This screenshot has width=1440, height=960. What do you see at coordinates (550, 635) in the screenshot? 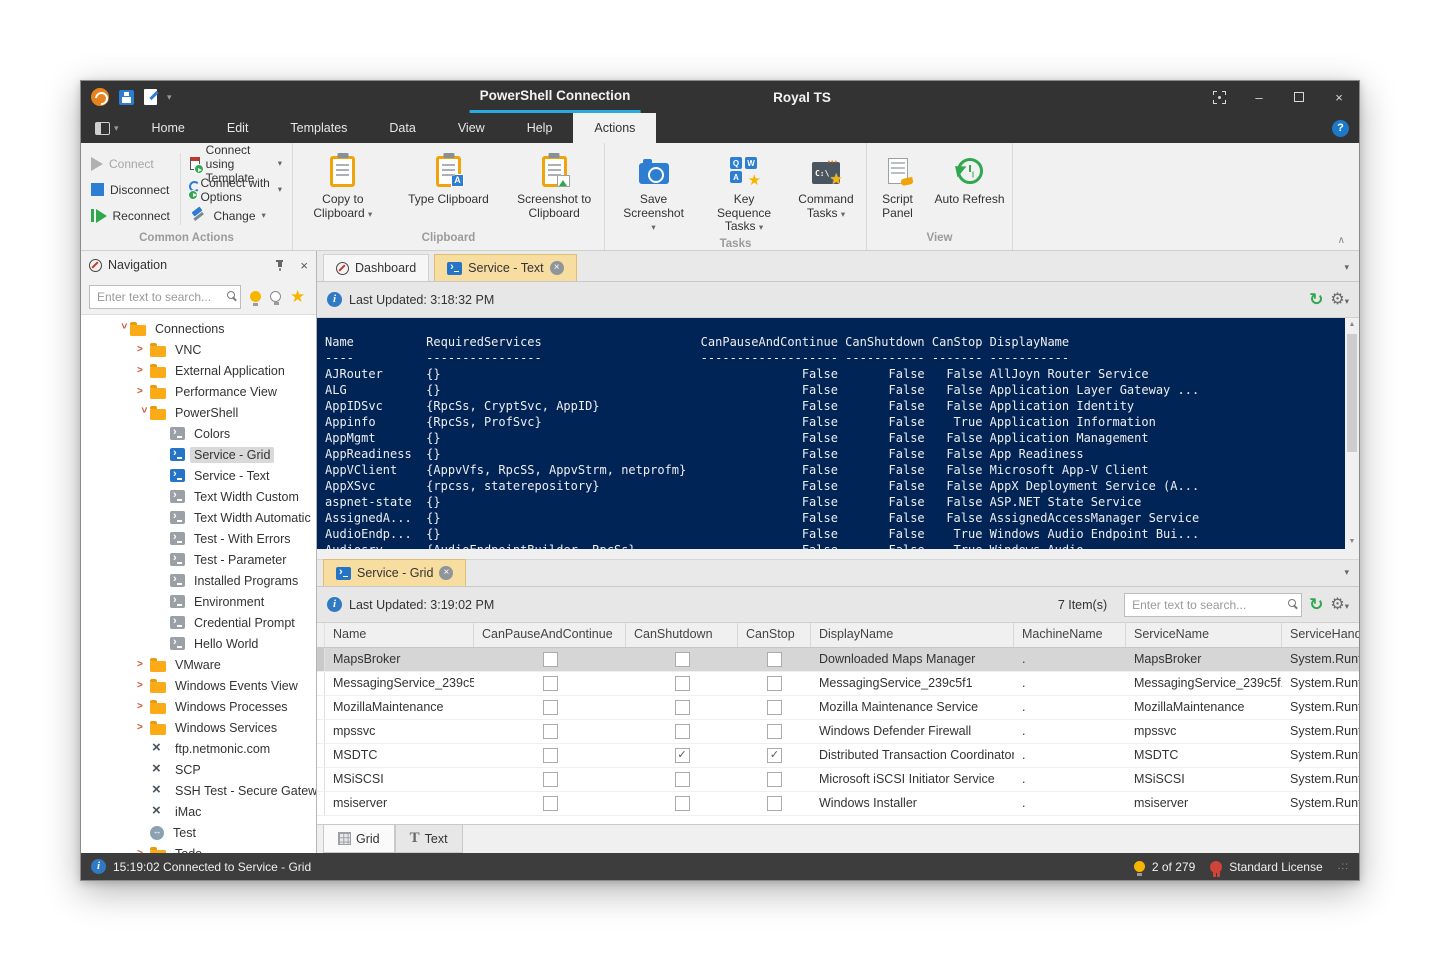
I see `grid-column-header-canpauseandcontinue: CanPauseAndContinue` at bounding box center [550, 635].